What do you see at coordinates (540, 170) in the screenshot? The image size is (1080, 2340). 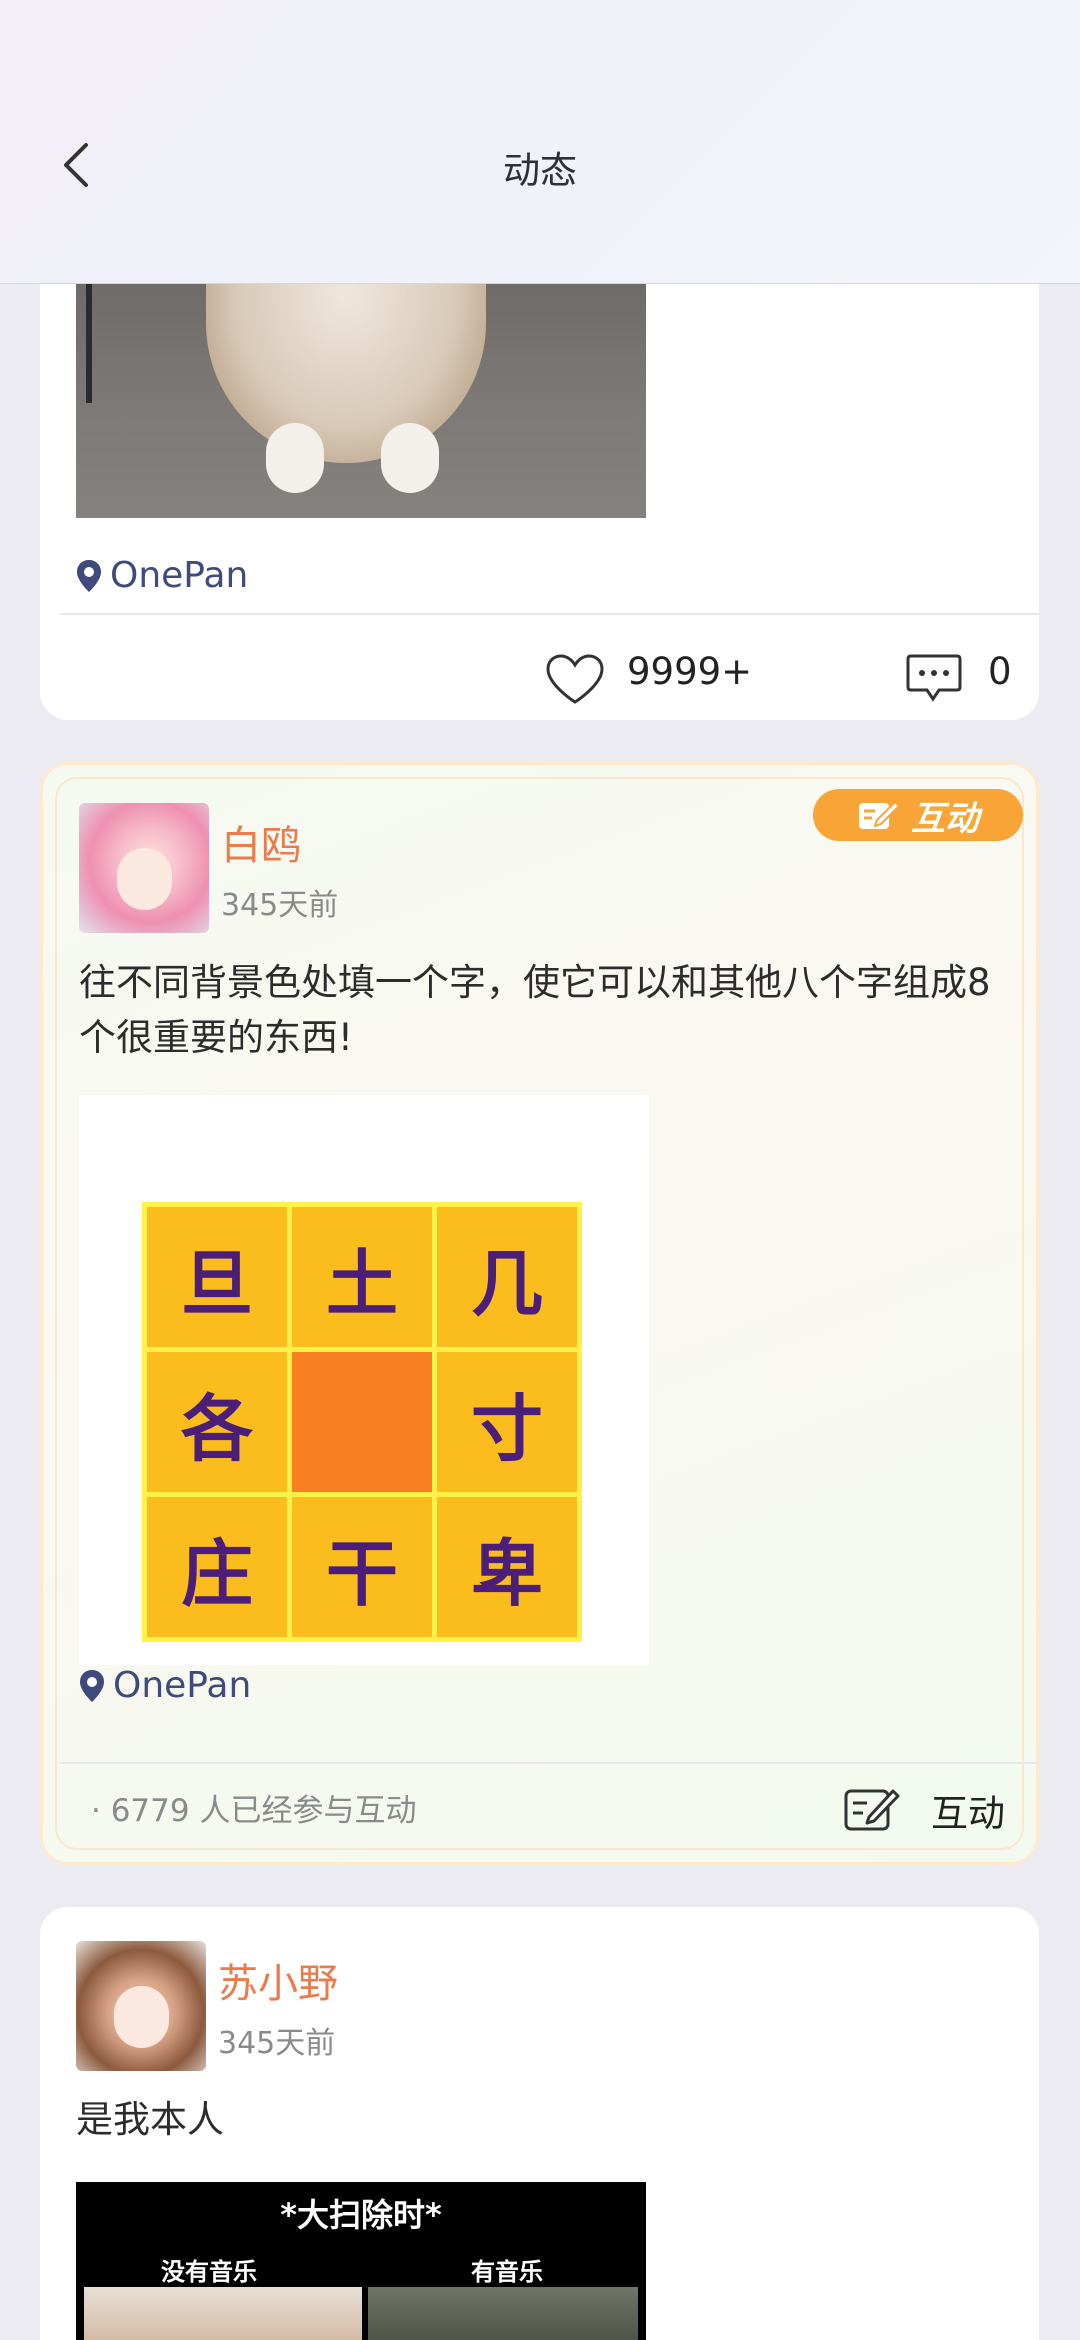 I see `page-title: 动态` at bounding box center [540, 170].